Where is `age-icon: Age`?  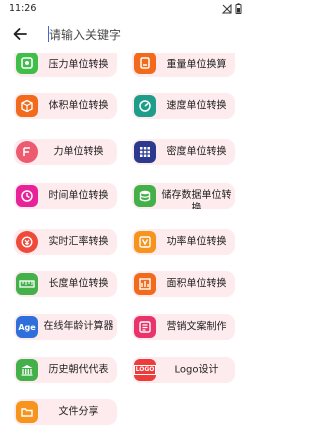 age-icon: Age is located at coordinates (27, 327).